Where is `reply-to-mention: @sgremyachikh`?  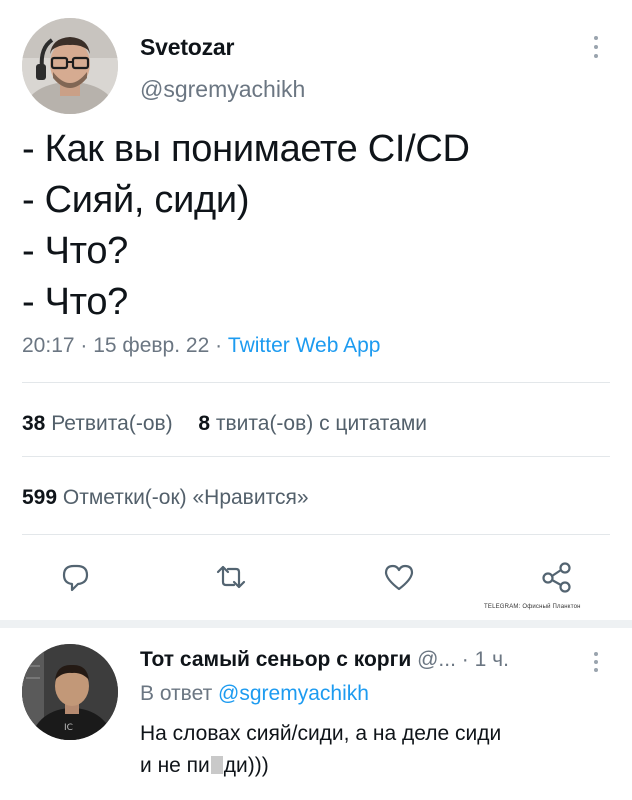 reply-to-mention: @sgremyachikh is located at coordinates (293, 693).